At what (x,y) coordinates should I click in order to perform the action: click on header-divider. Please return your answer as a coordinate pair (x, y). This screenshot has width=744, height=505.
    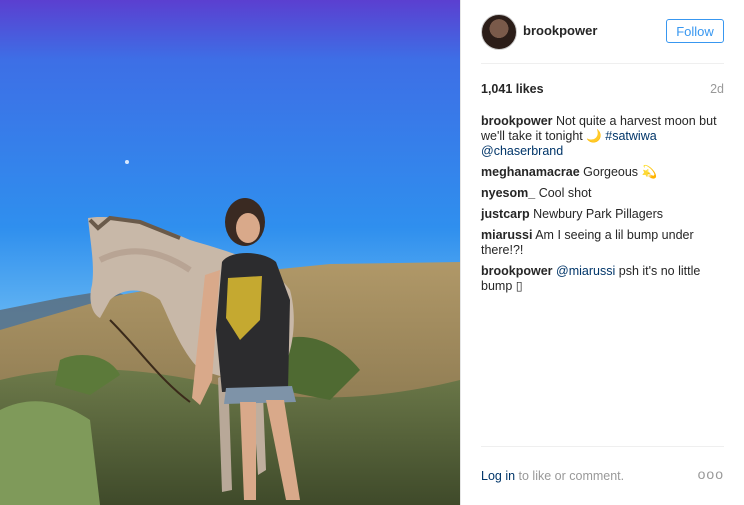
    Looking at the image, I should click on (602, 63).